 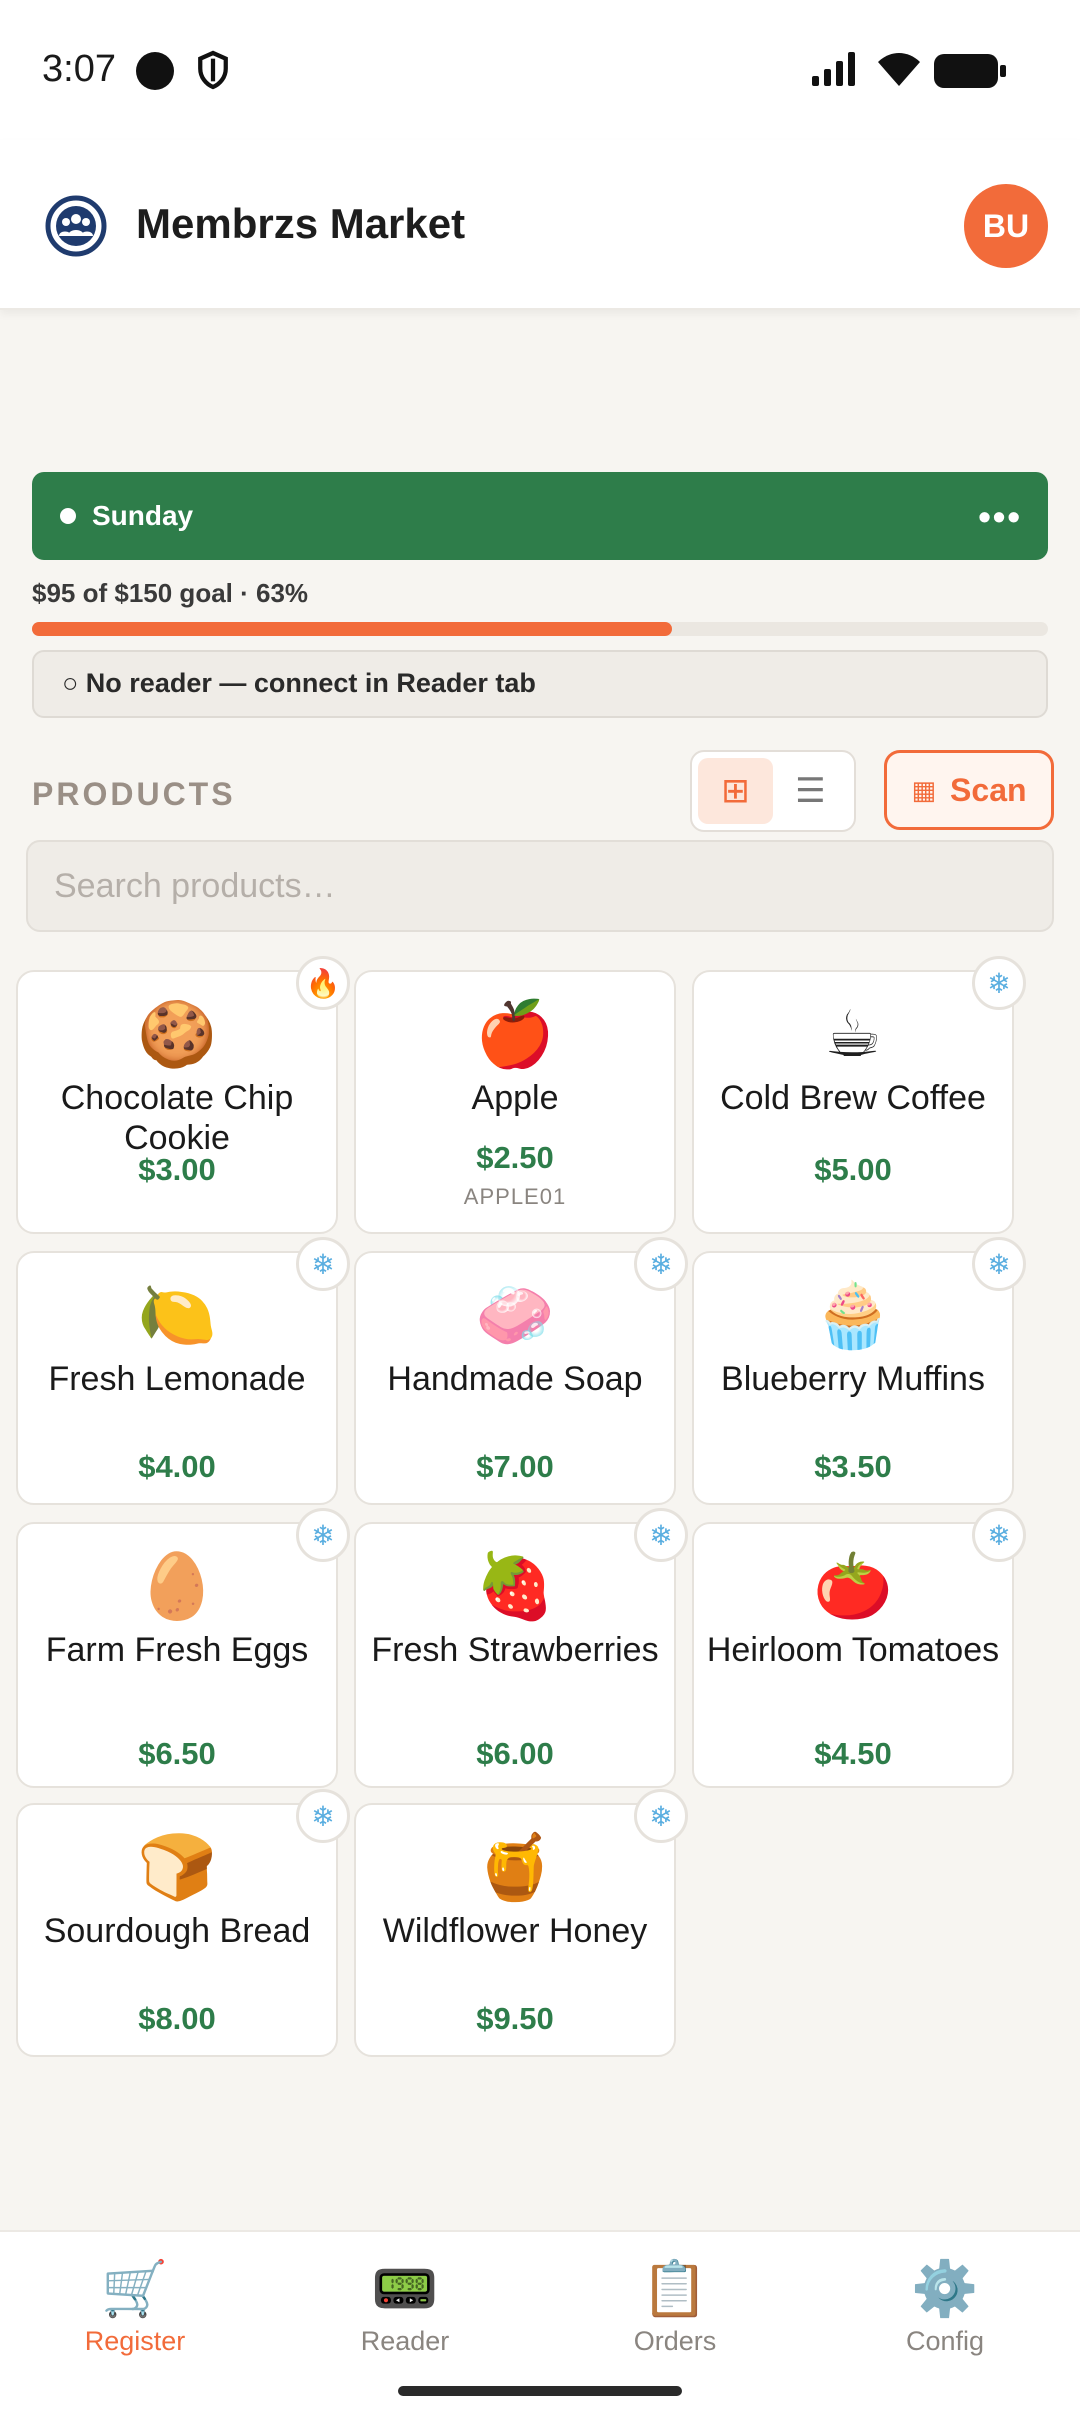 What do you see at coordinates (853, 1098) in the screenshot?
I see `product-name: Cold Brew Coffee` at bounding box center [853, 1098].